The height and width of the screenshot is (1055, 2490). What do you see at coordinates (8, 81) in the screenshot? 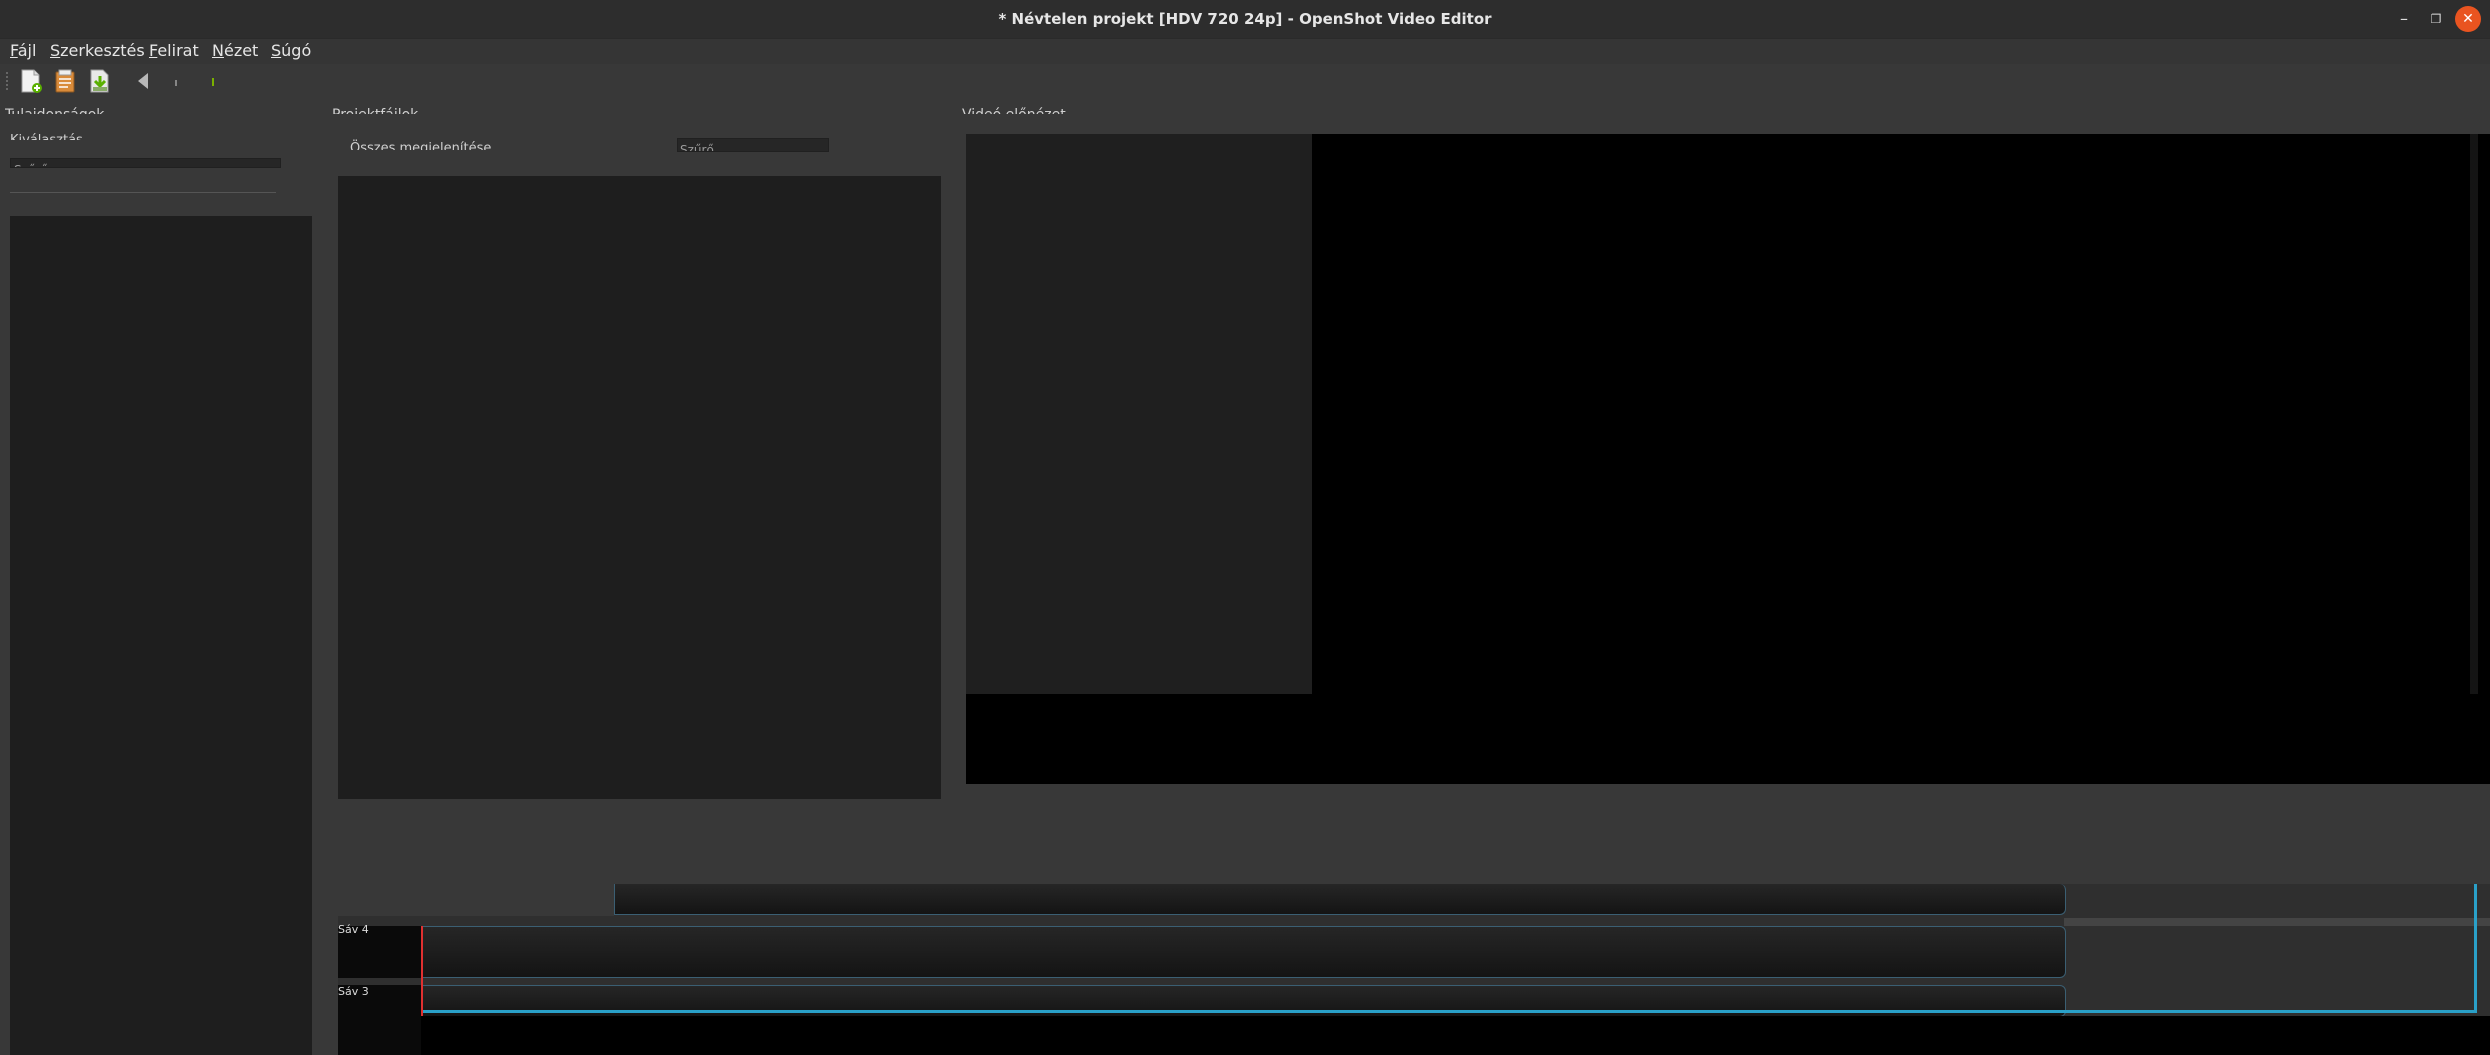
I see `toolbar-grip` at bounding box center [8, 81].